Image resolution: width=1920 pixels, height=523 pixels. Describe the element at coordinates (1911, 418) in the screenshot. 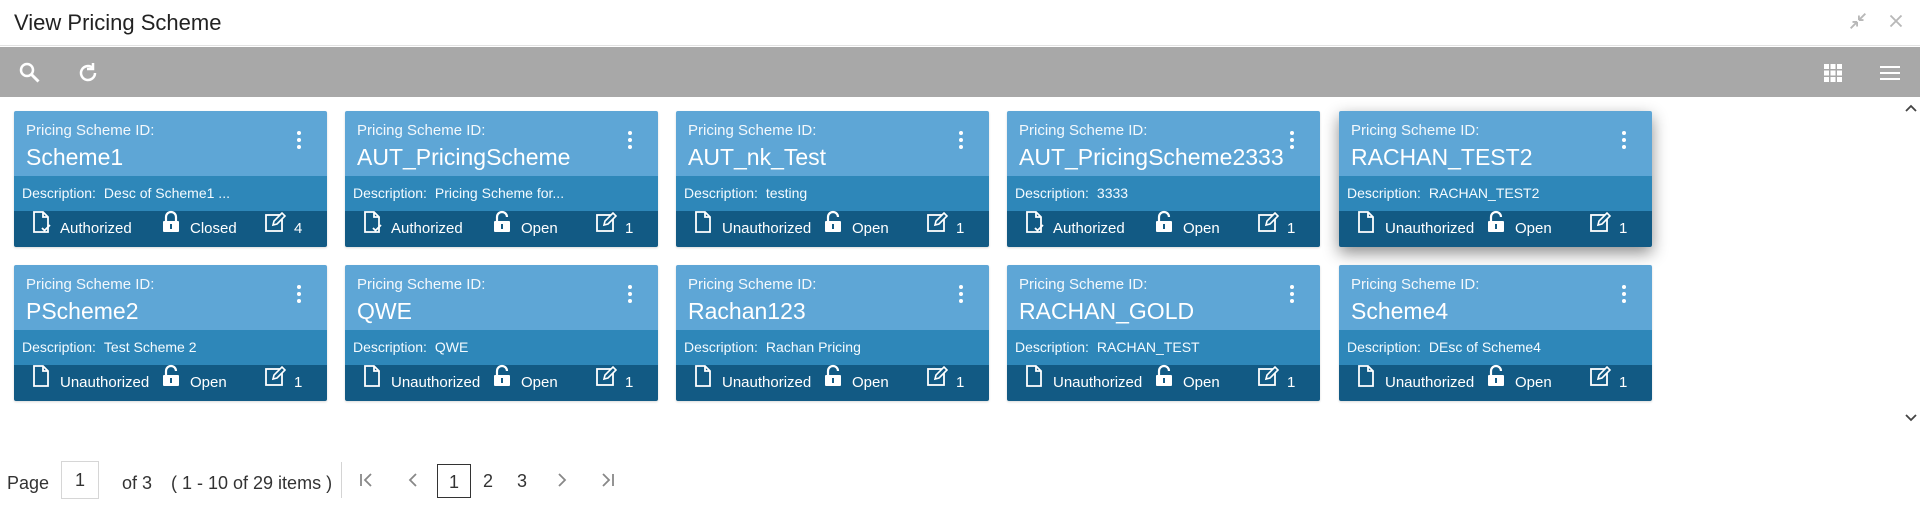

I see `scroll-down-icon` at that location.